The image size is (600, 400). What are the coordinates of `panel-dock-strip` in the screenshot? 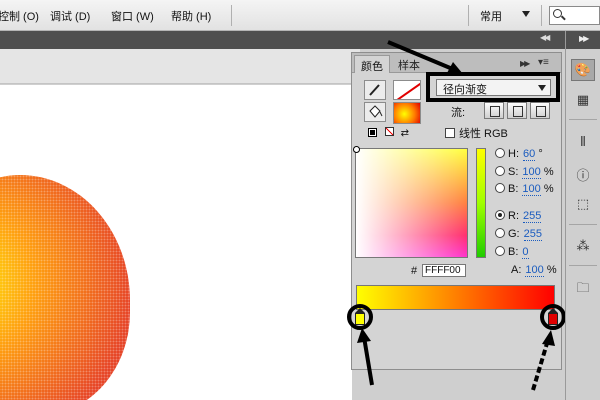 It's located at (300, 40).